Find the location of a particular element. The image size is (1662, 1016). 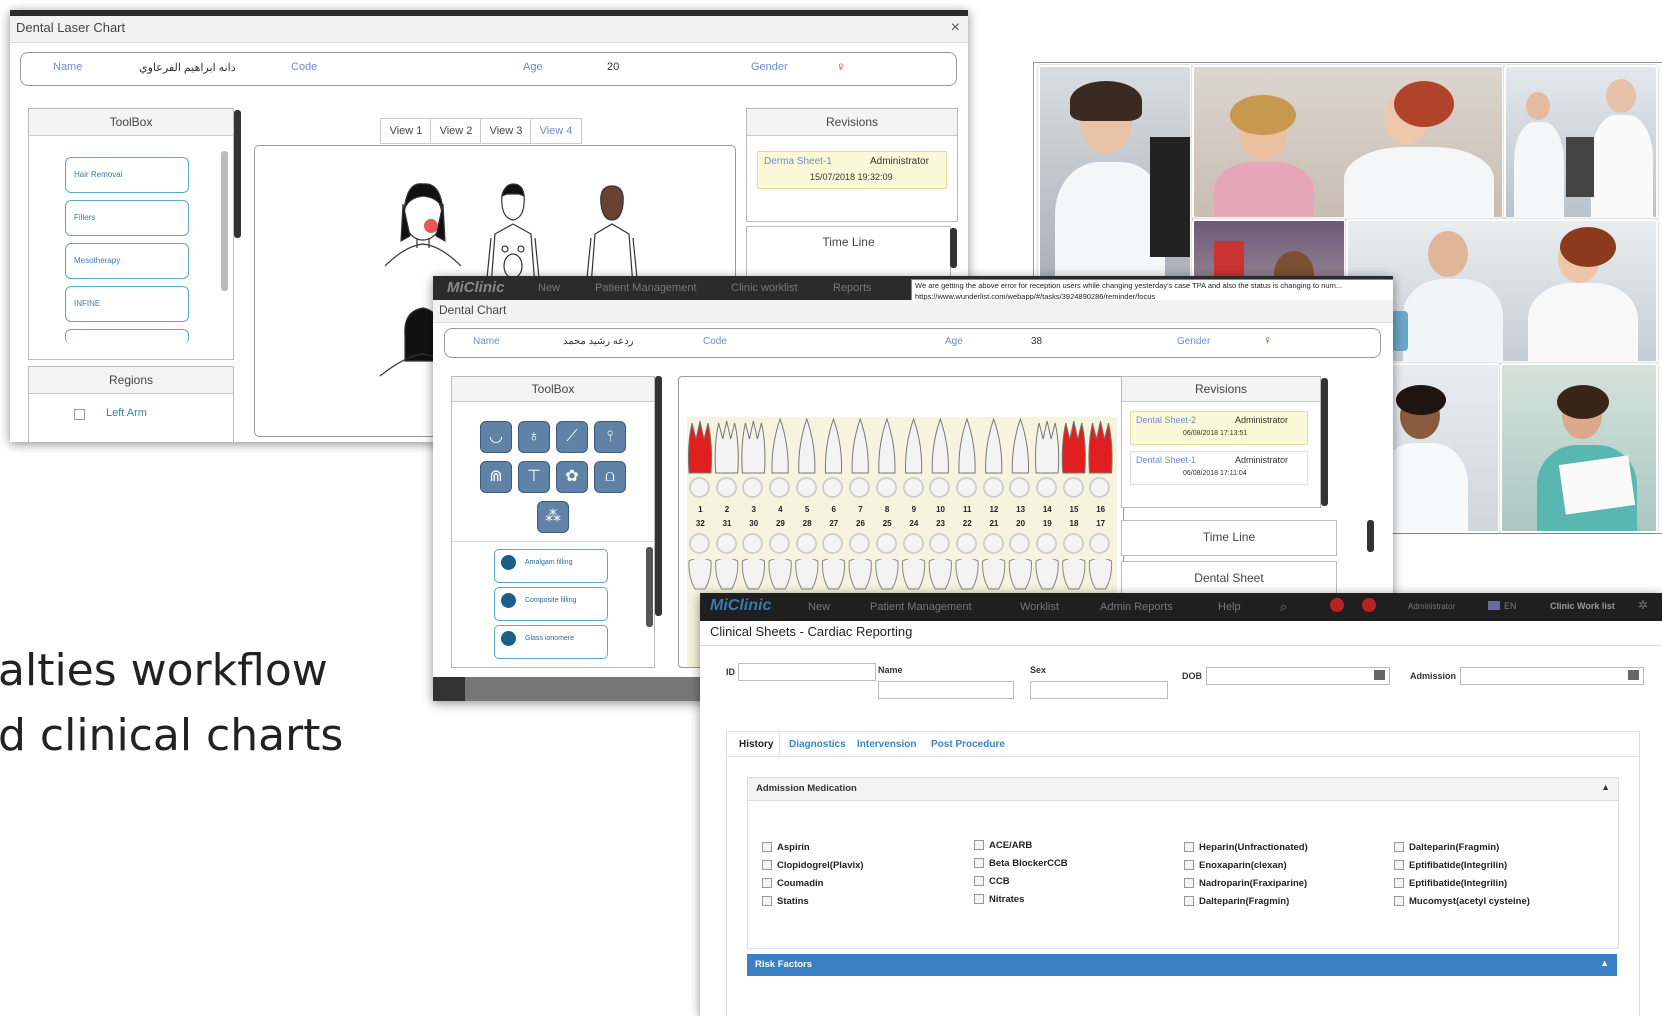

miclinic-logo: MiClinic is located at coordinates (476, 287).